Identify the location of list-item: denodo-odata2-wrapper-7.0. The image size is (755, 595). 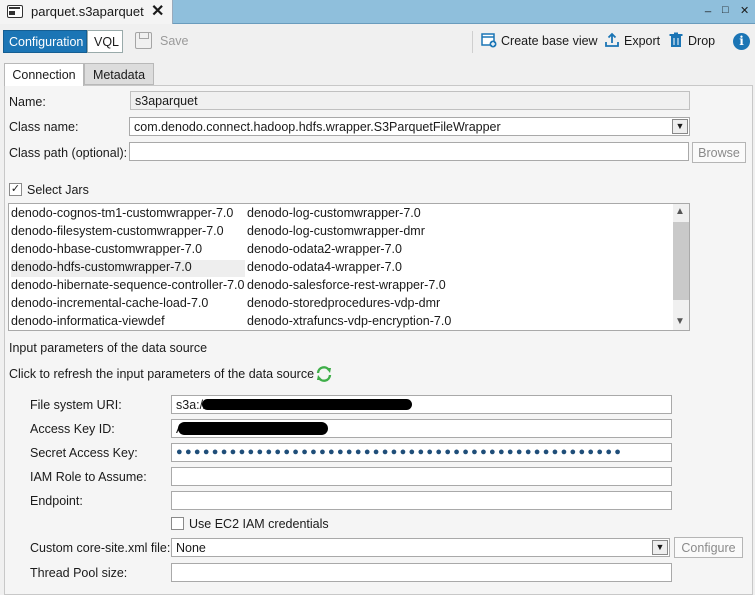
(324, 250).